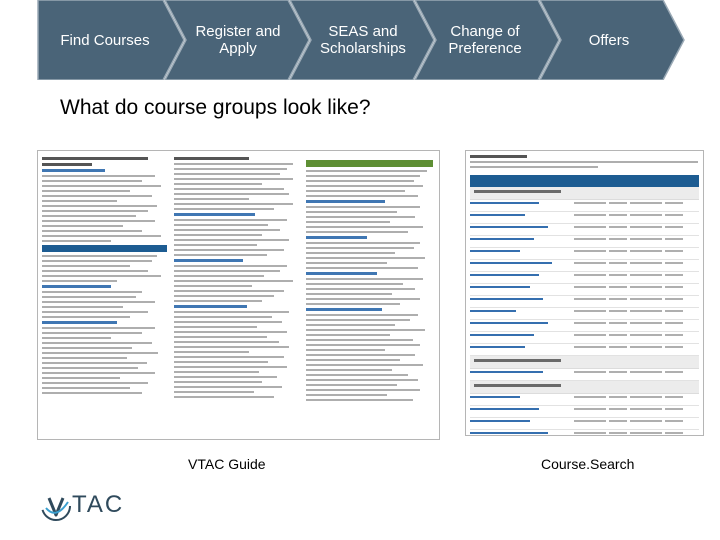 This screenshot has height=540, width=720. Describe the element at coordinates (363, 40) in the screenshot. I see `nav-seas-and-scholarships: SEAS and Scholarships` at that location.